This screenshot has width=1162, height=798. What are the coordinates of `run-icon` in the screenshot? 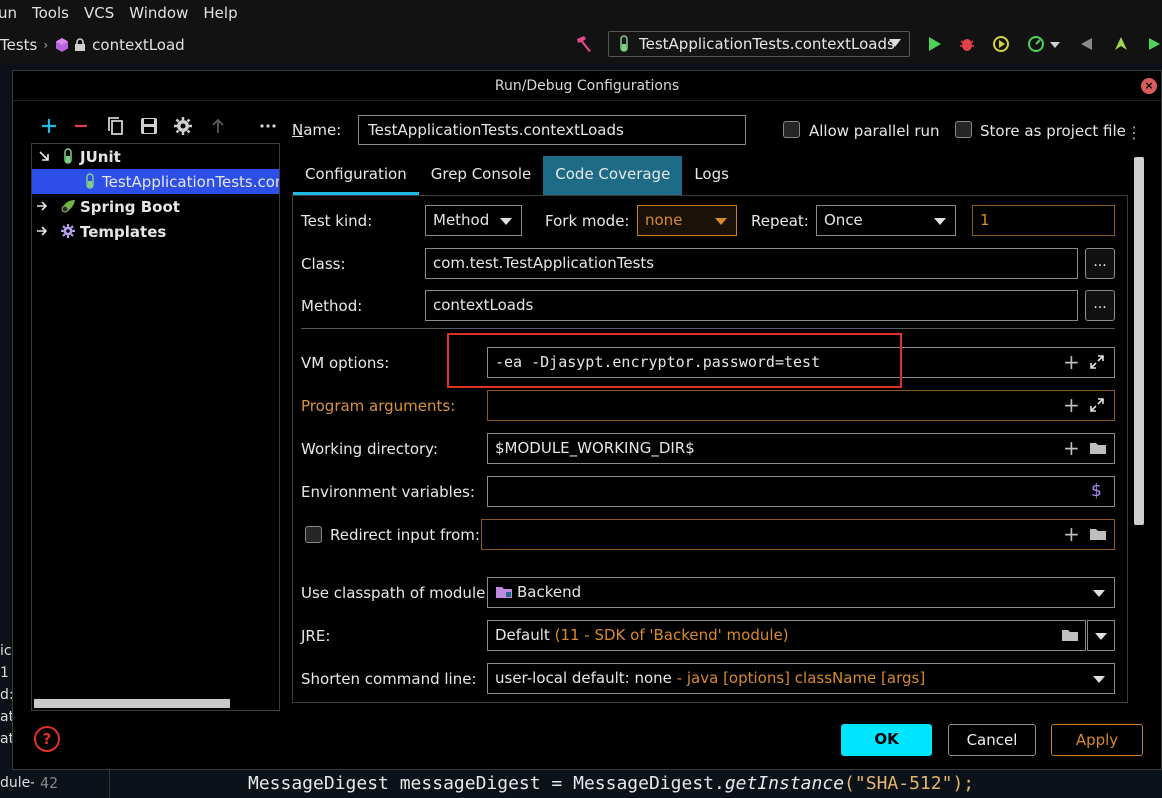 It's located at (934, 44).